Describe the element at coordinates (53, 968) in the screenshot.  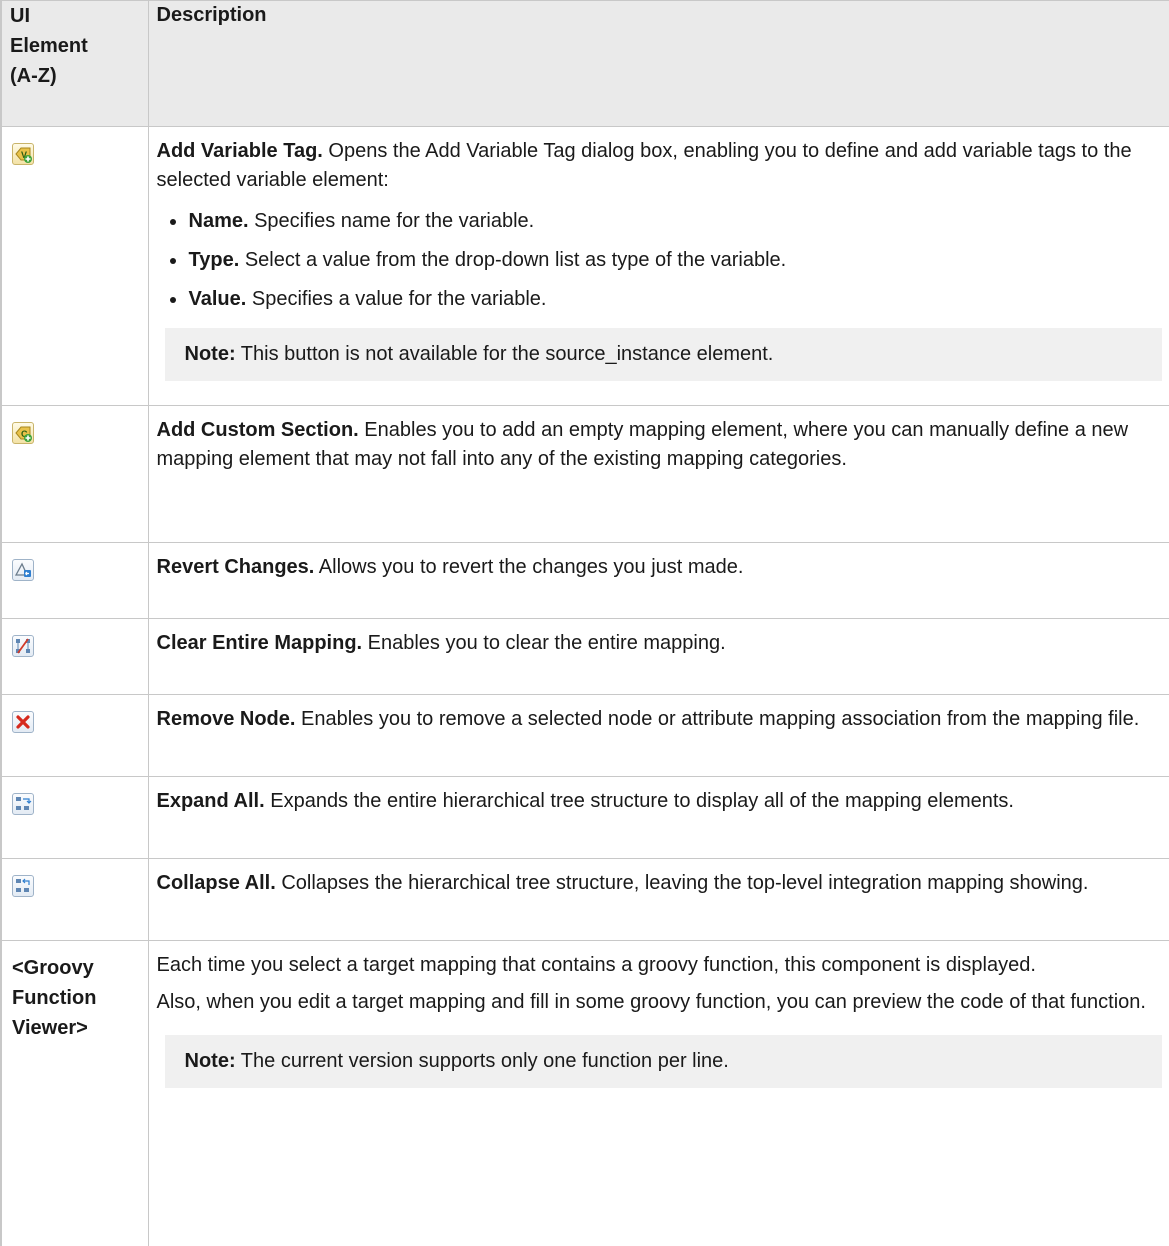
I see `element-label-line: <Groovy` at that location.